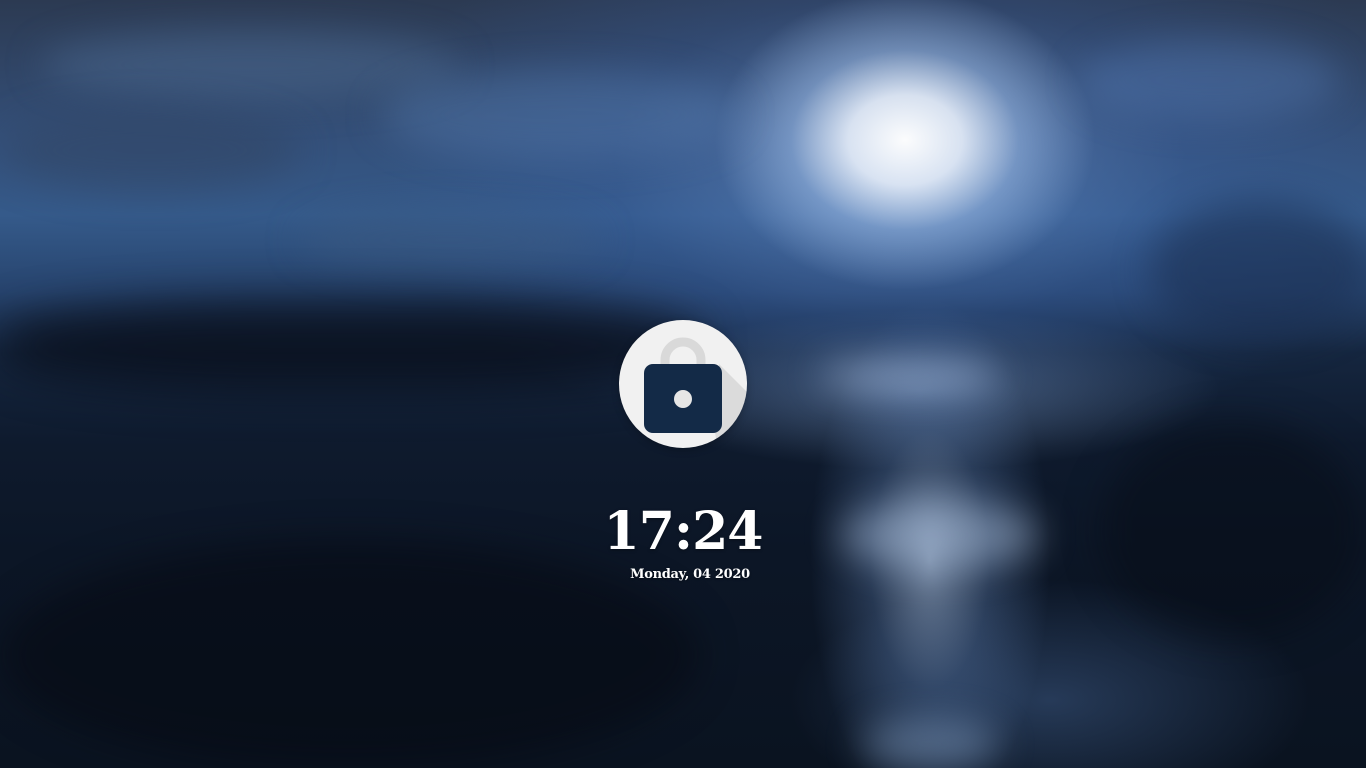 Image resolution: width=1366 pixels, height=768 pixels. I want to click on lock-icon, so click(695, 392).